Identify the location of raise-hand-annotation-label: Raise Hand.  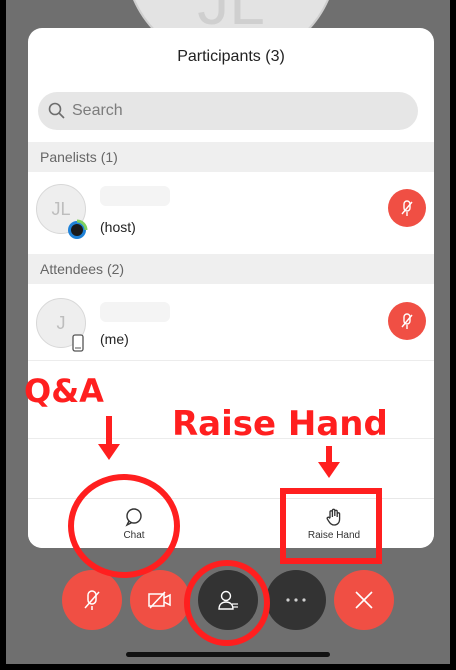
(280, 424).